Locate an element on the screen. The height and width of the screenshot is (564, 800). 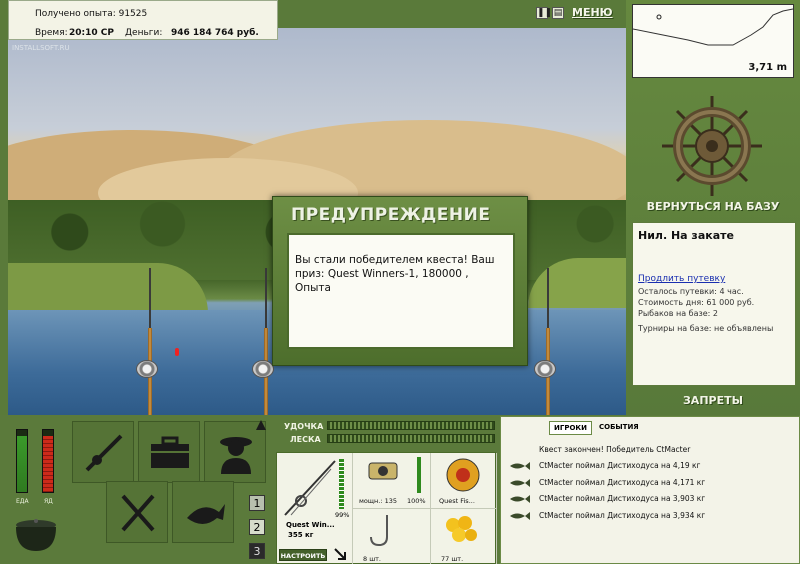
hook-count: 8 шт. is located at coordinates (372, 559).